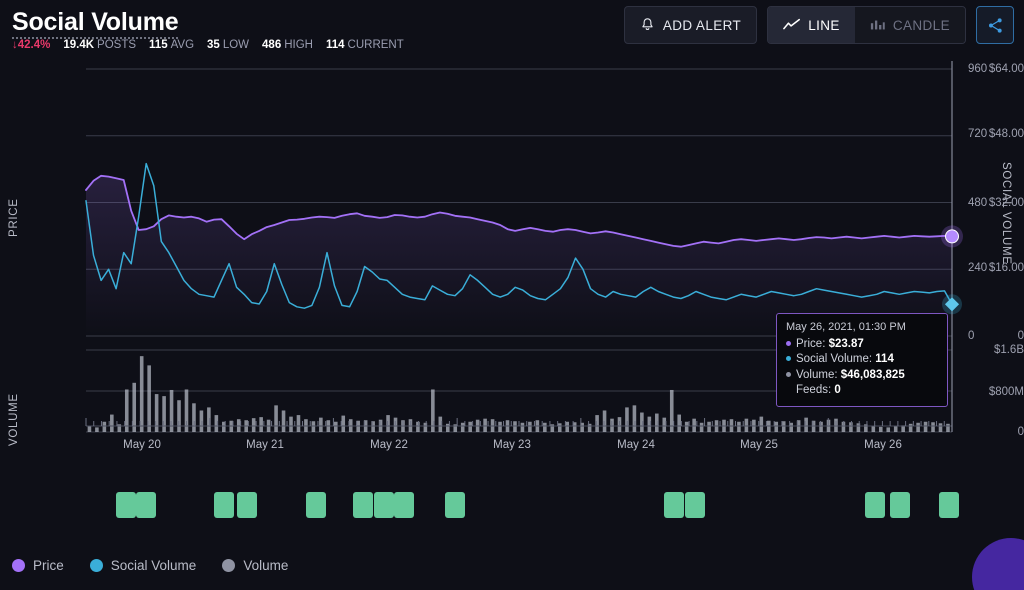 Image resolution: width=1024 pixels, height=590 pixels. I want to click on tooltip-row-price: Price: $23.87, so click(862, 345).